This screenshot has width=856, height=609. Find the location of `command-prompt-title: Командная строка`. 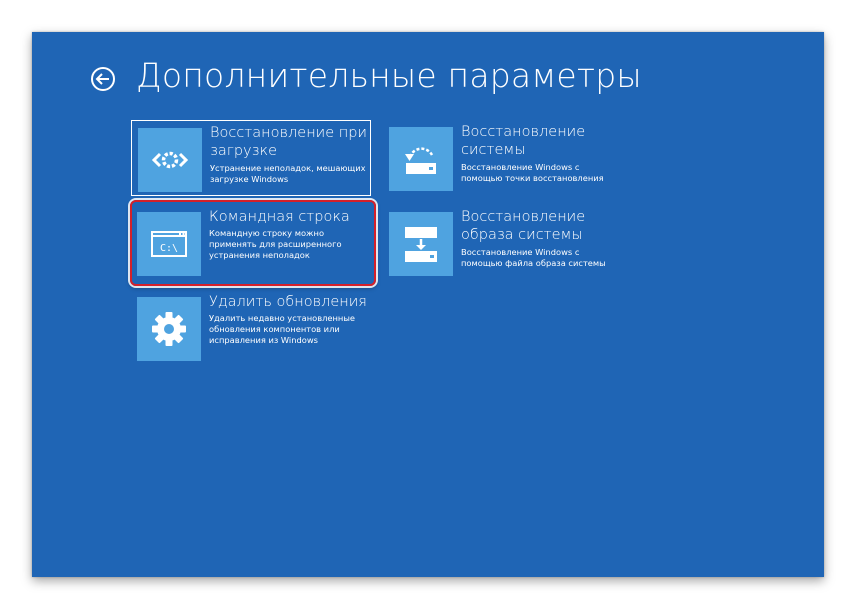

command-prompt-title: Командная строка is located at coordinates (279, 217).